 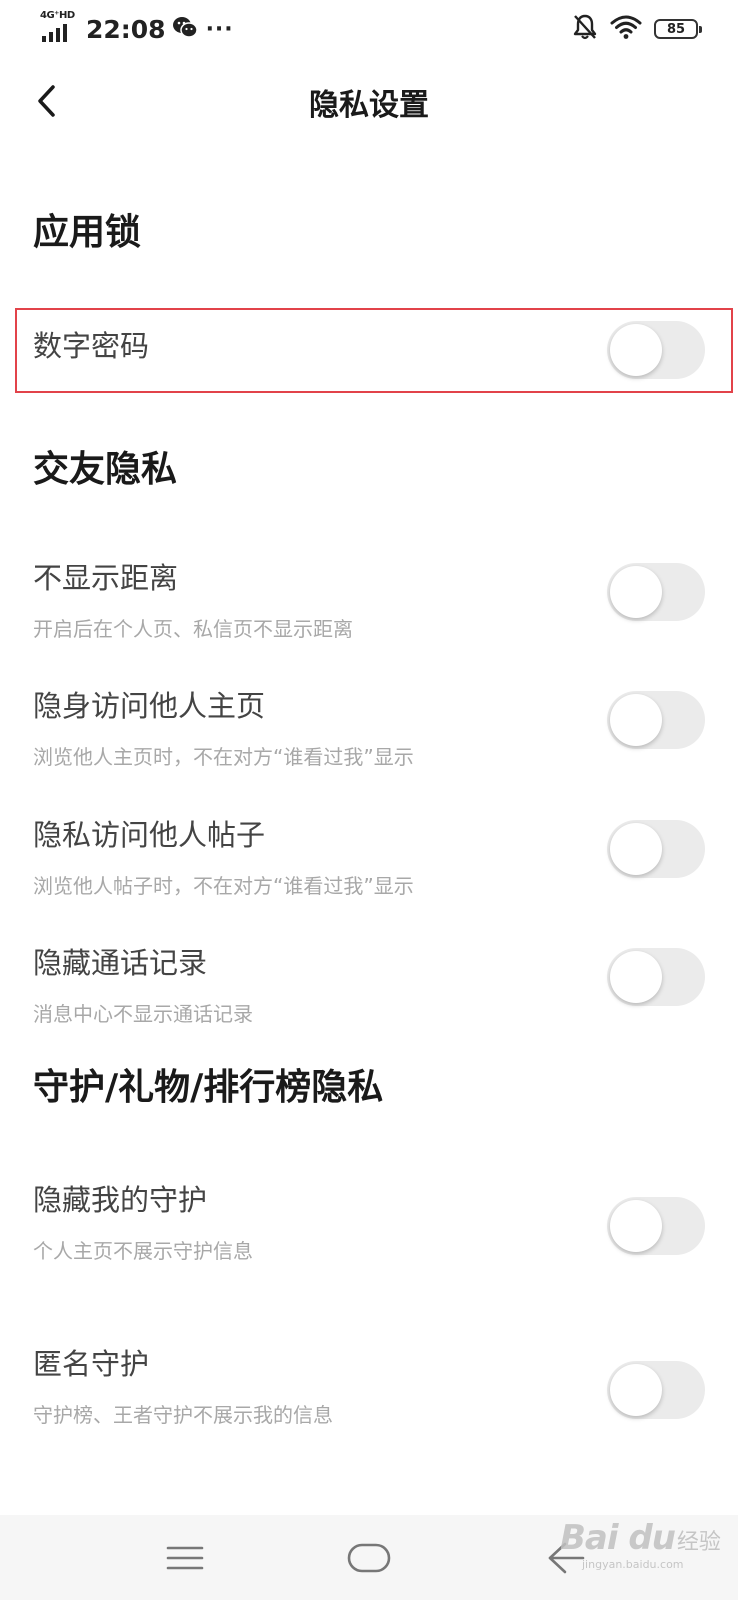 I want to click on home-button, so click(x=369, y=1557).